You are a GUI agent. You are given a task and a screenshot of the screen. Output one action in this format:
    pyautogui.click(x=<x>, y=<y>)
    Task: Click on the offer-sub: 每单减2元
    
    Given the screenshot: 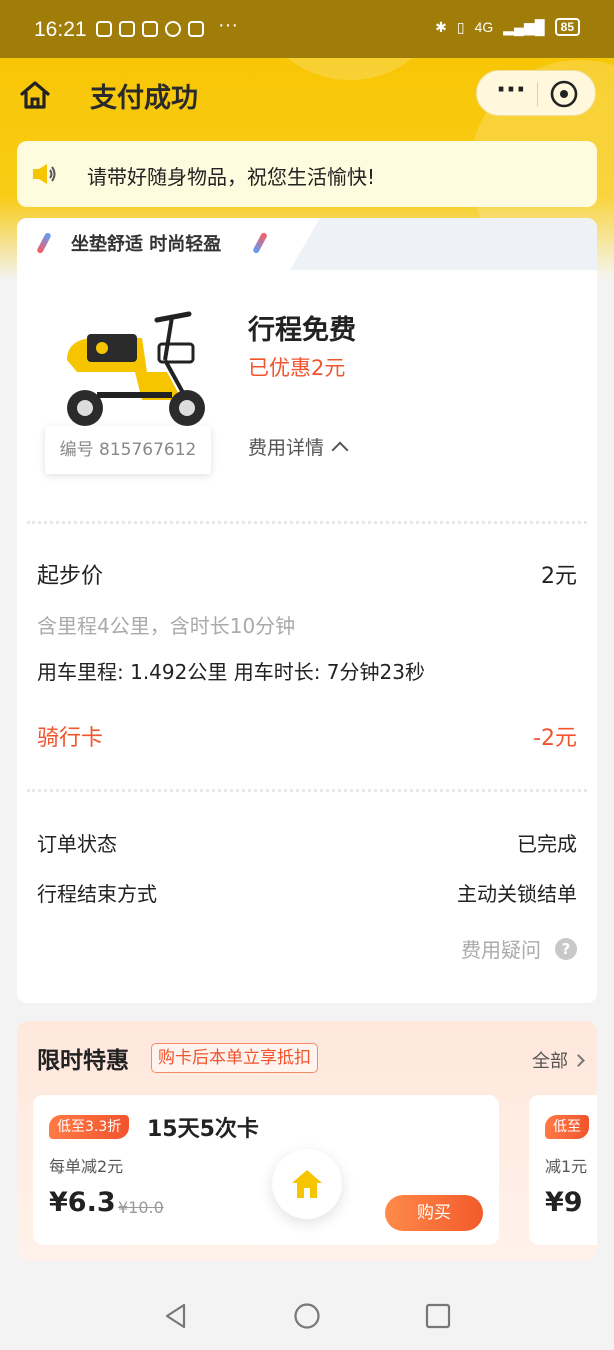 What is the action you would take?
    pyautogui.click(x=86, y=1166)
    